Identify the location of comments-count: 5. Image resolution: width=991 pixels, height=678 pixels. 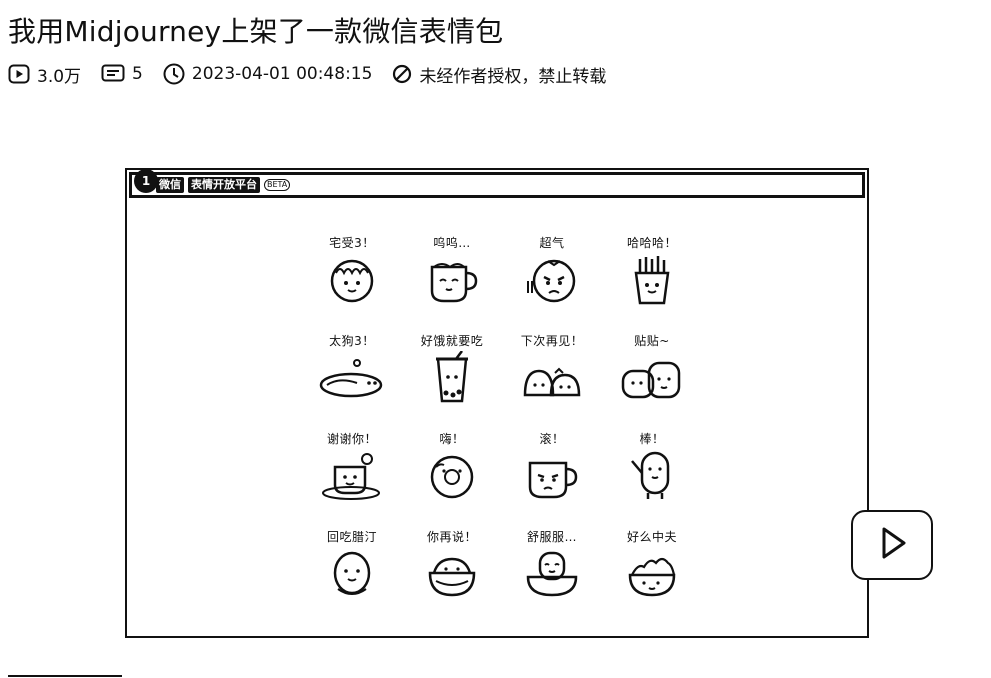
(137, 74).